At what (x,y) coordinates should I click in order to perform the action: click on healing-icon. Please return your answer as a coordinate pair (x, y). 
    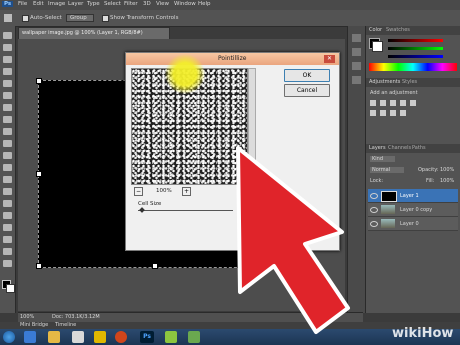
    Looking at the image, I should click on (7, 107).